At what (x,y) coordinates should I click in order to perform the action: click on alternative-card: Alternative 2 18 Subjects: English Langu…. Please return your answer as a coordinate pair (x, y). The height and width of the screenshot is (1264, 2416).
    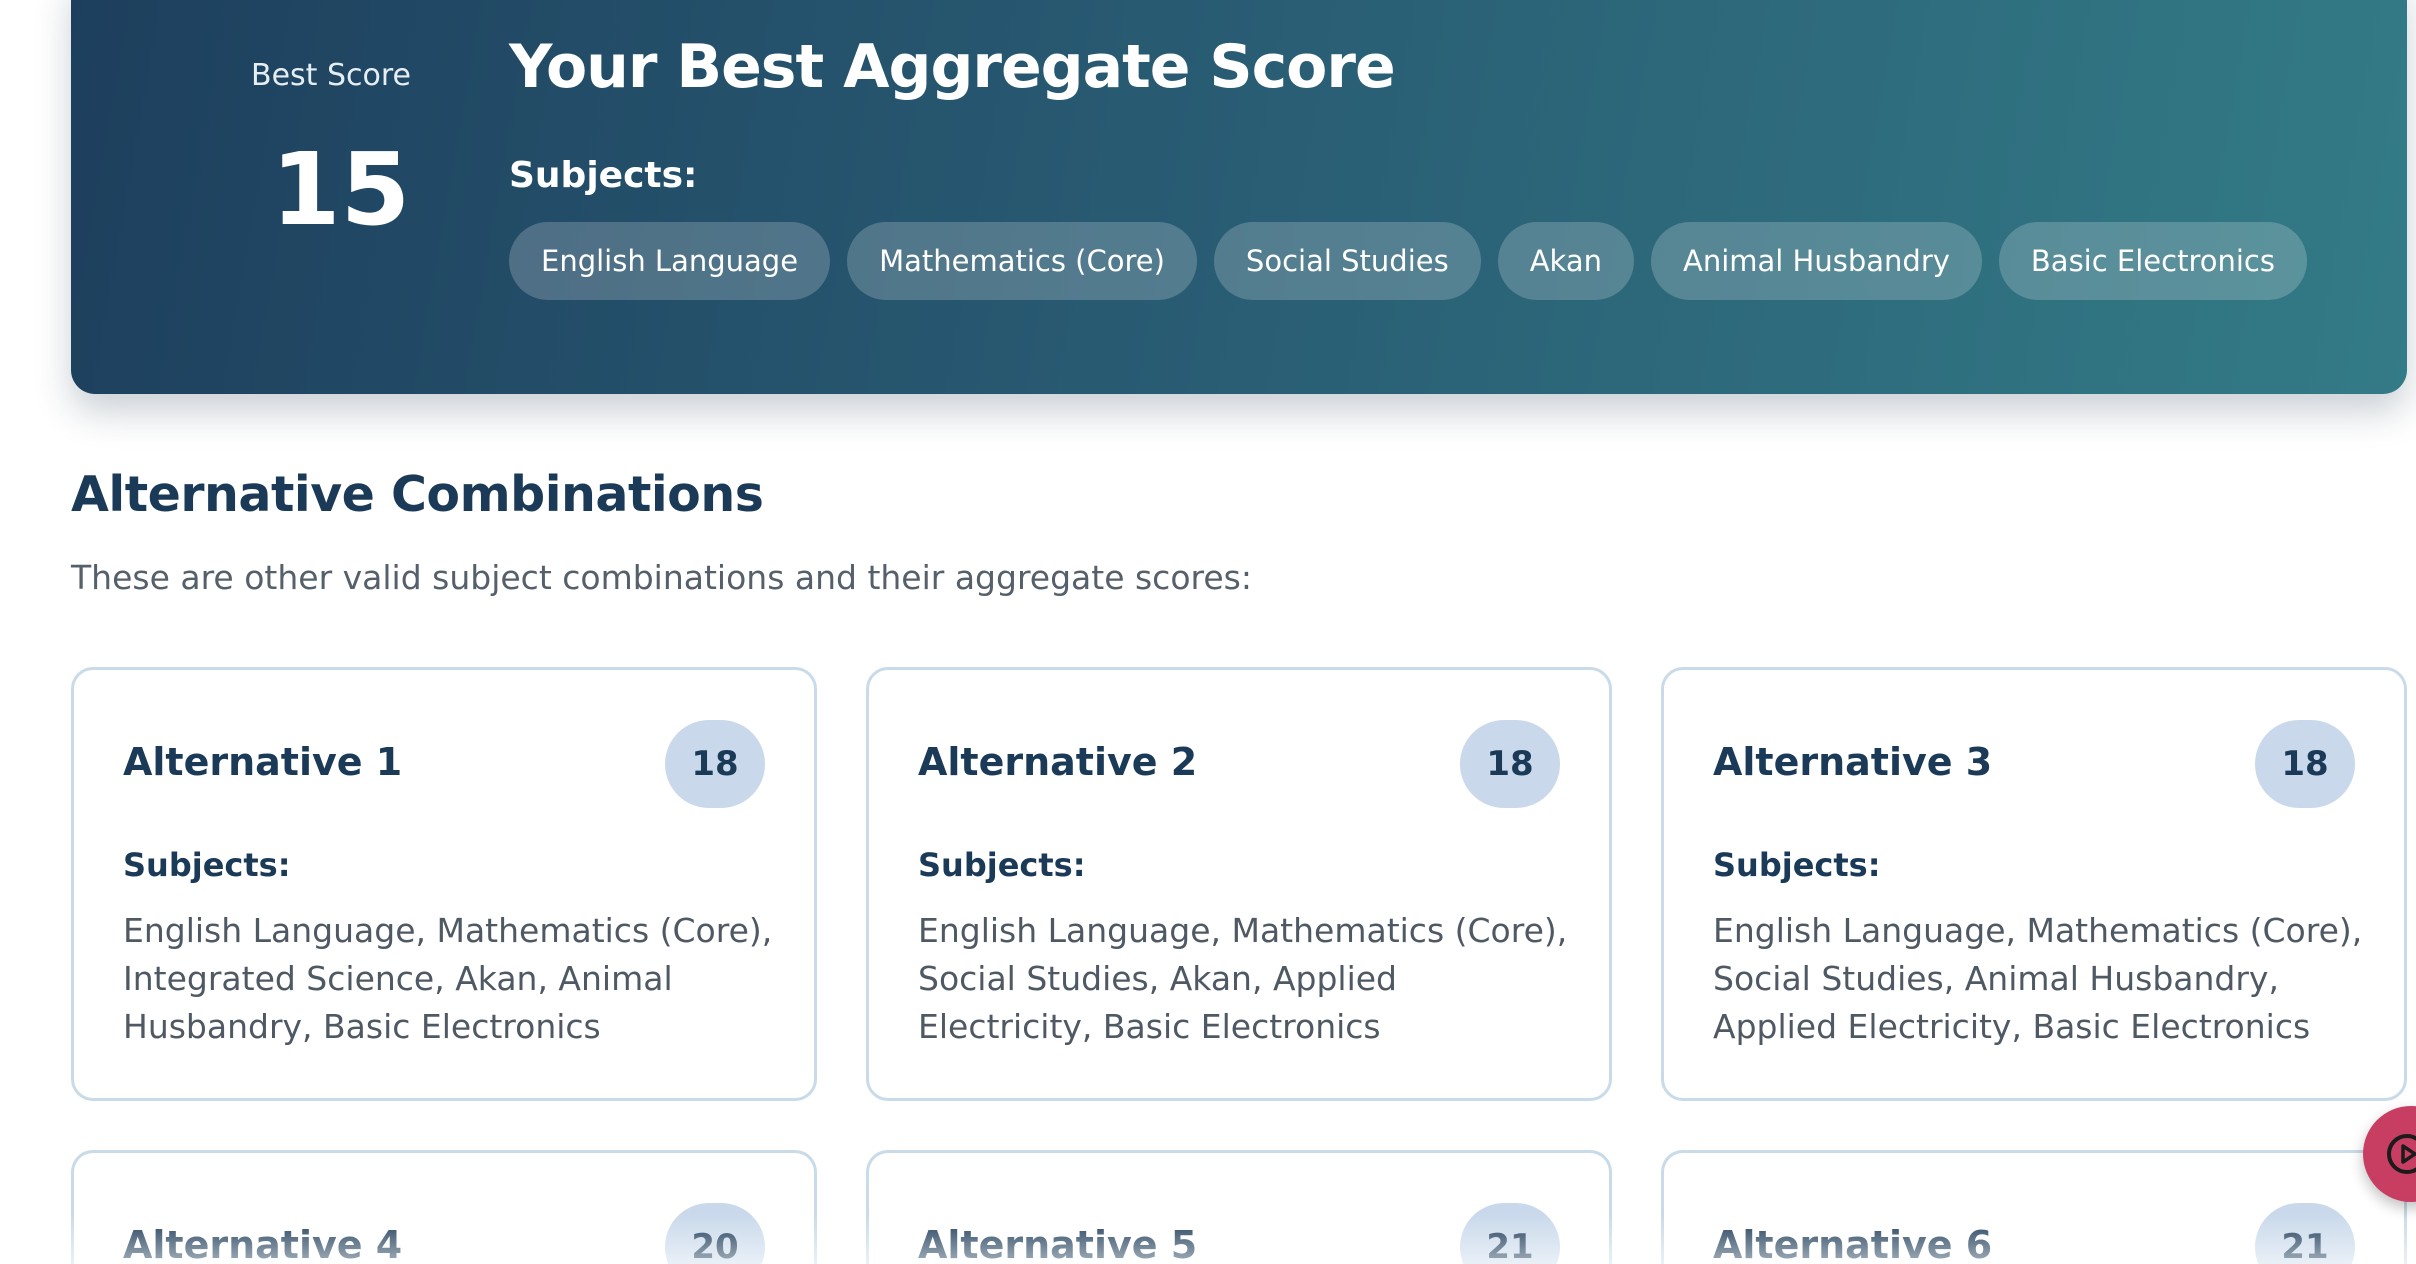
    Looking at the image, I should click on (1239, 884).